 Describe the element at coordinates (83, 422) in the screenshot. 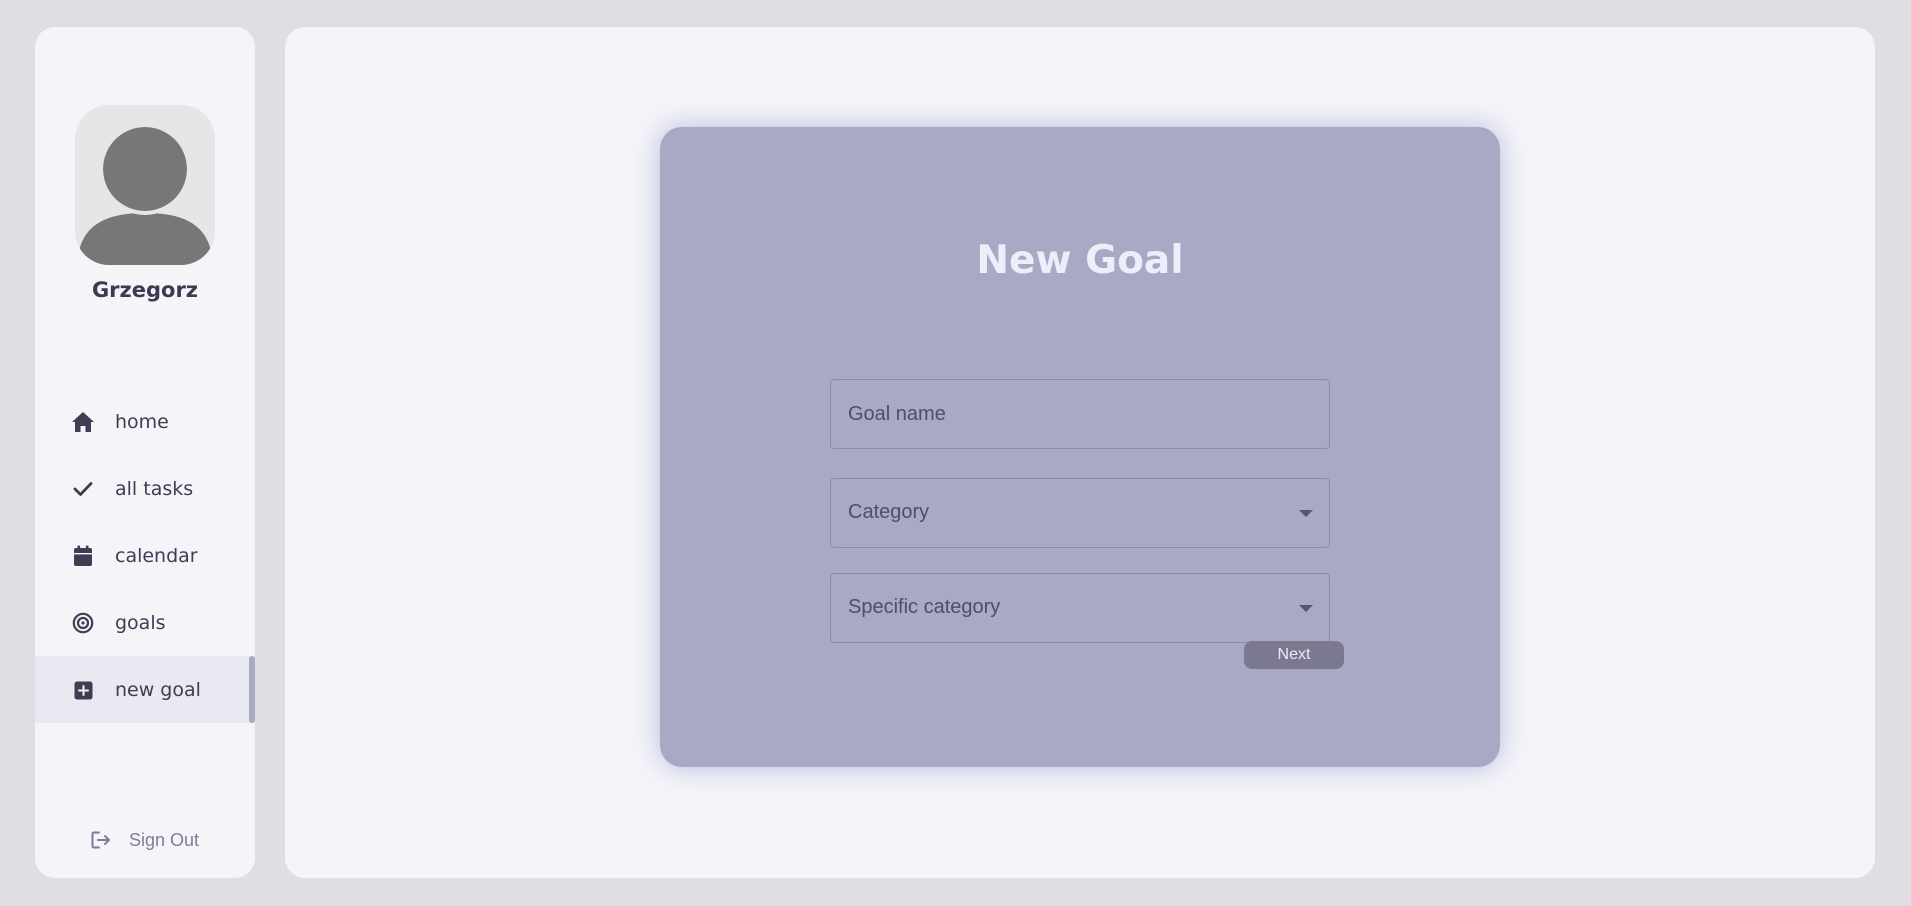

I see `home-icon` at that location.